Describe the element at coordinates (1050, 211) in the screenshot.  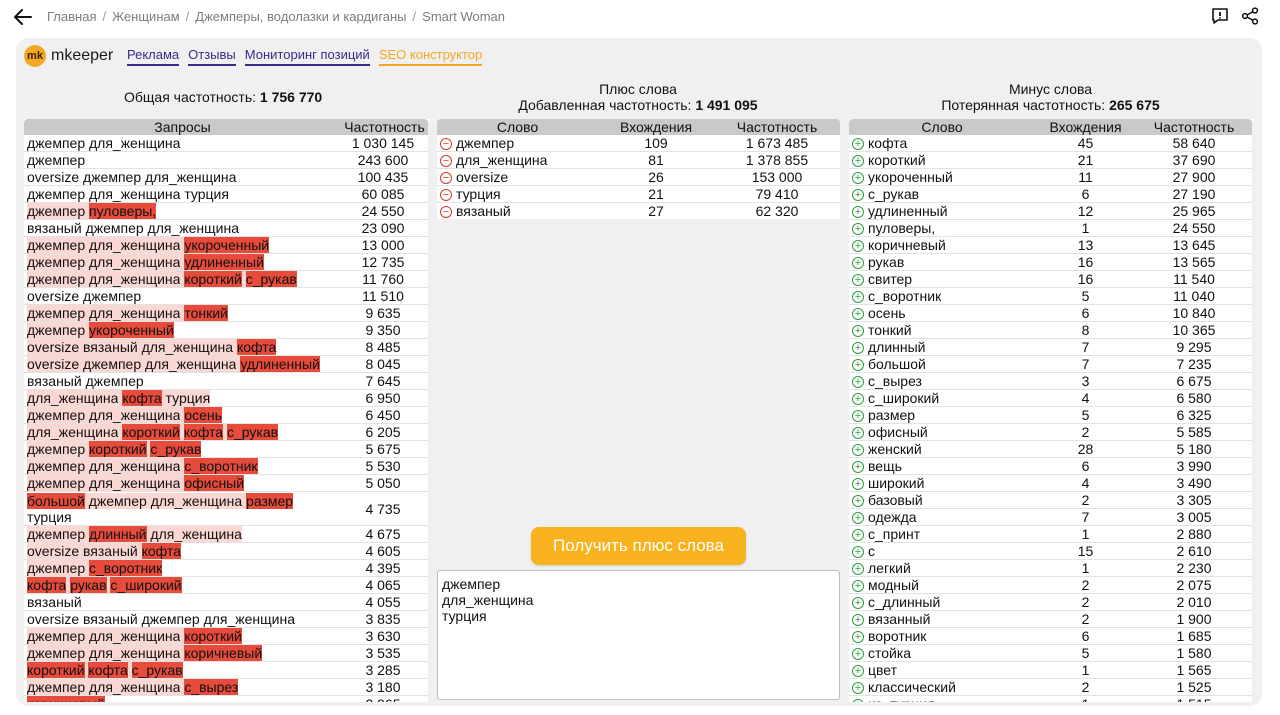
I see `table-row: + удлиненный 12 25 965` at that location.